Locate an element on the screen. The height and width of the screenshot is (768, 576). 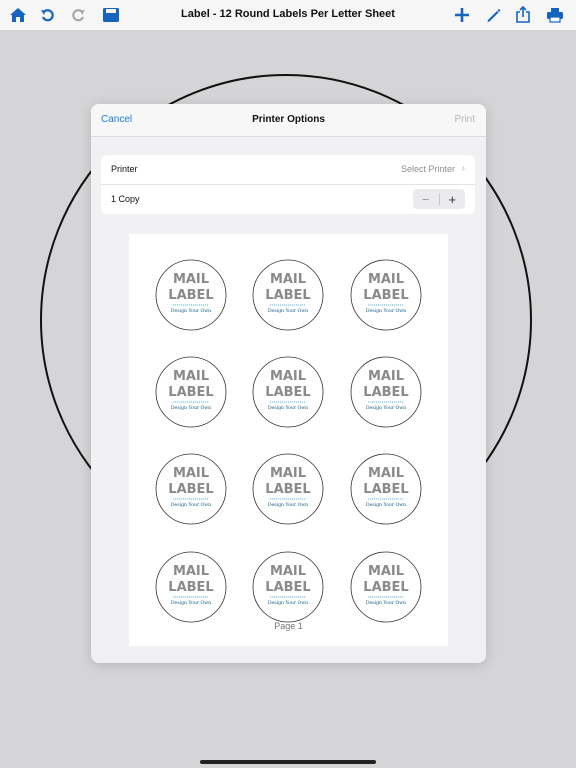
undo-icon is located at coordinates (48, 15).